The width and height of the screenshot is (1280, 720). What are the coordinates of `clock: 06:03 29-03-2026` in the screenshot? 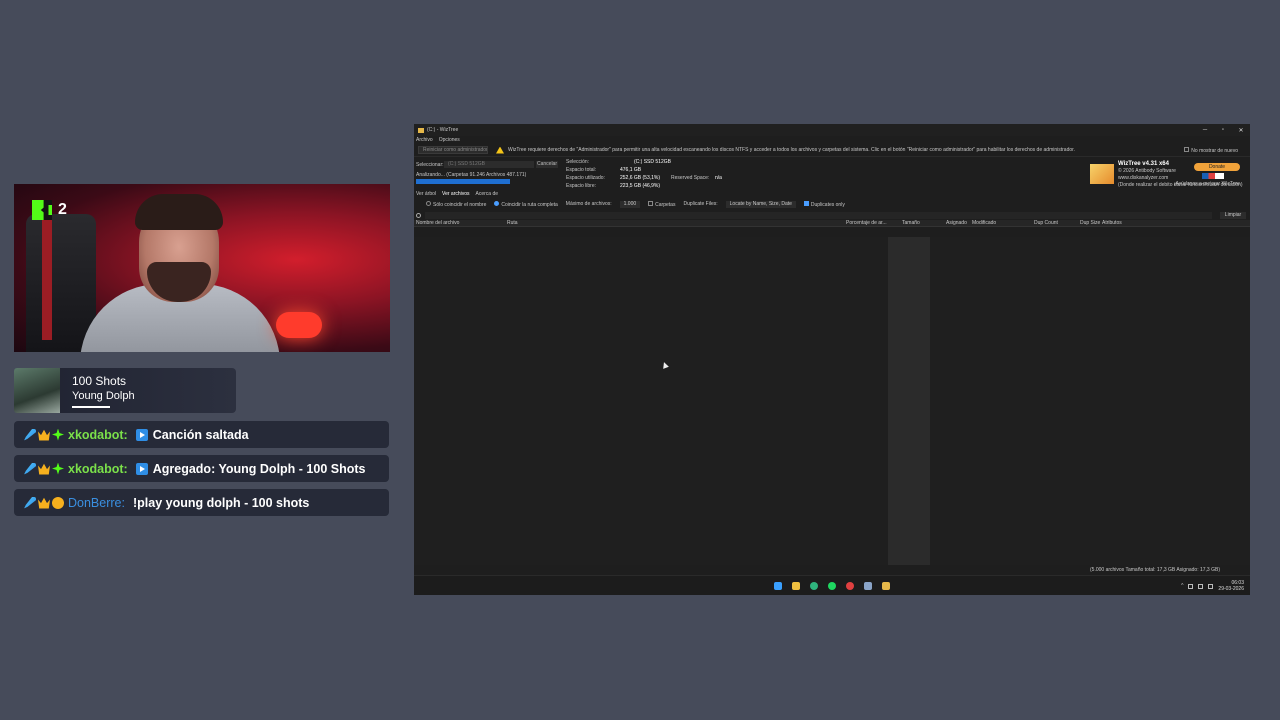 It's located at (1231, 586).